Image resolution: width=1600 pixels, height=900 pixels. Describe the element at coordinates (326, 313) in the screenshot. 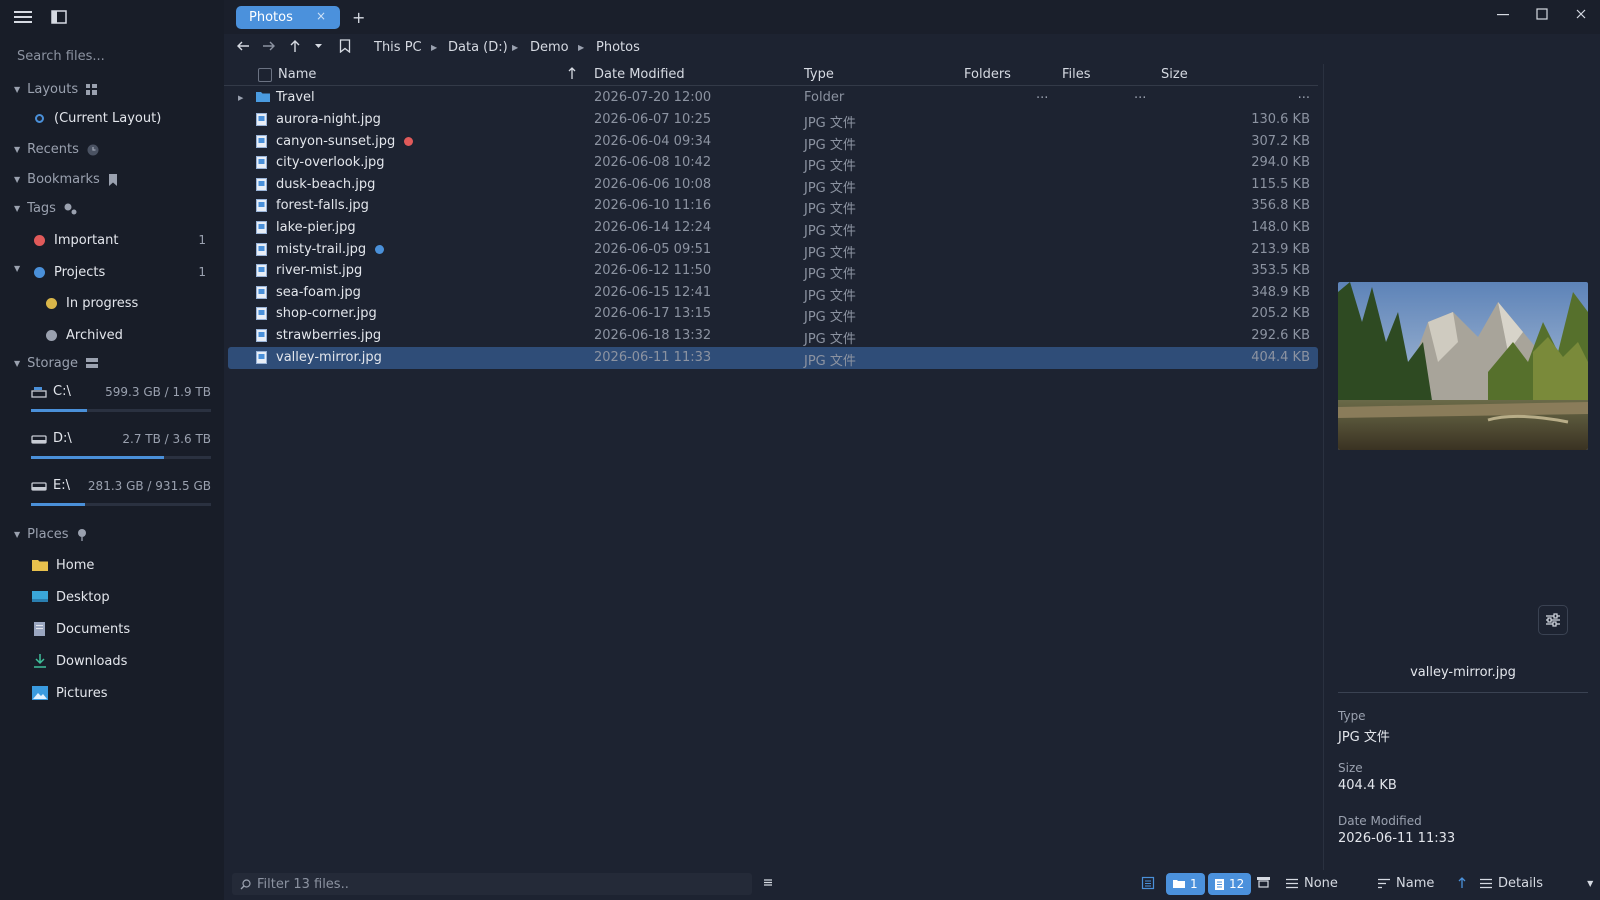

I see `file-name-cell: shop-corner.jpg` at that location.